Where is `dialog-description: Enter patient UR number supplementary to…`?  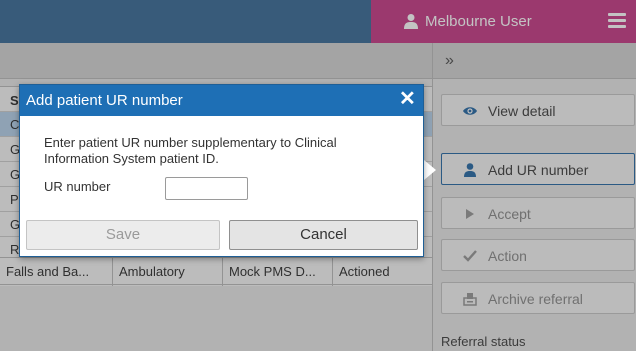 dialog-description: Enter patient UR number supplementary to… is located at coordinates (190, 150).